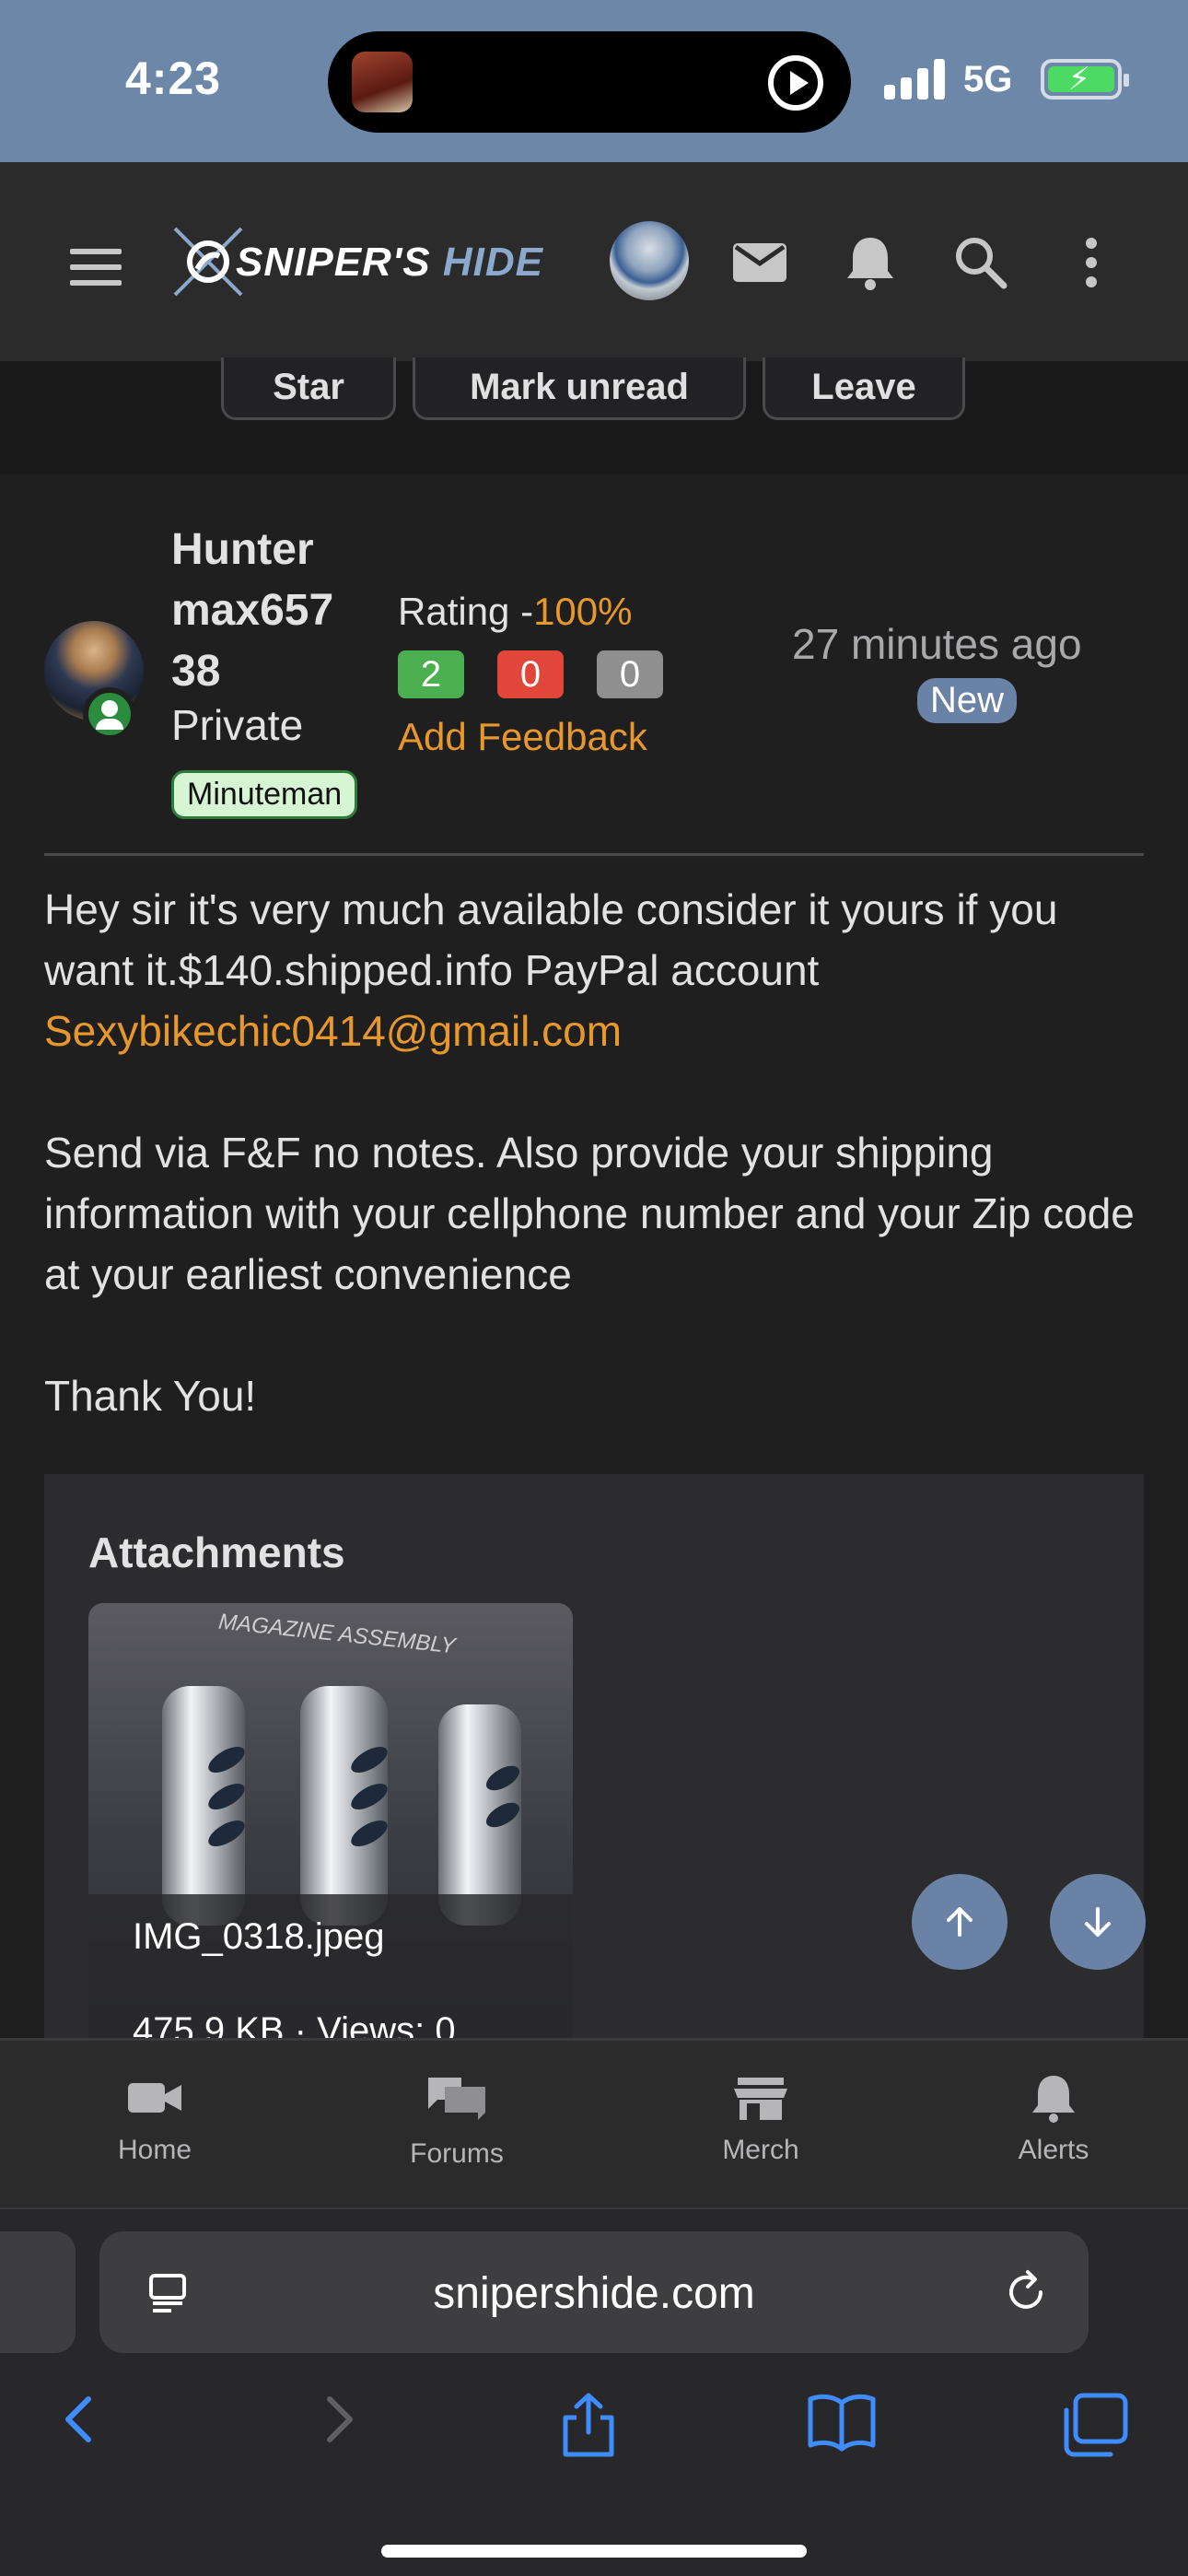  I want to click on reload-icon, so click(1026, 2292).